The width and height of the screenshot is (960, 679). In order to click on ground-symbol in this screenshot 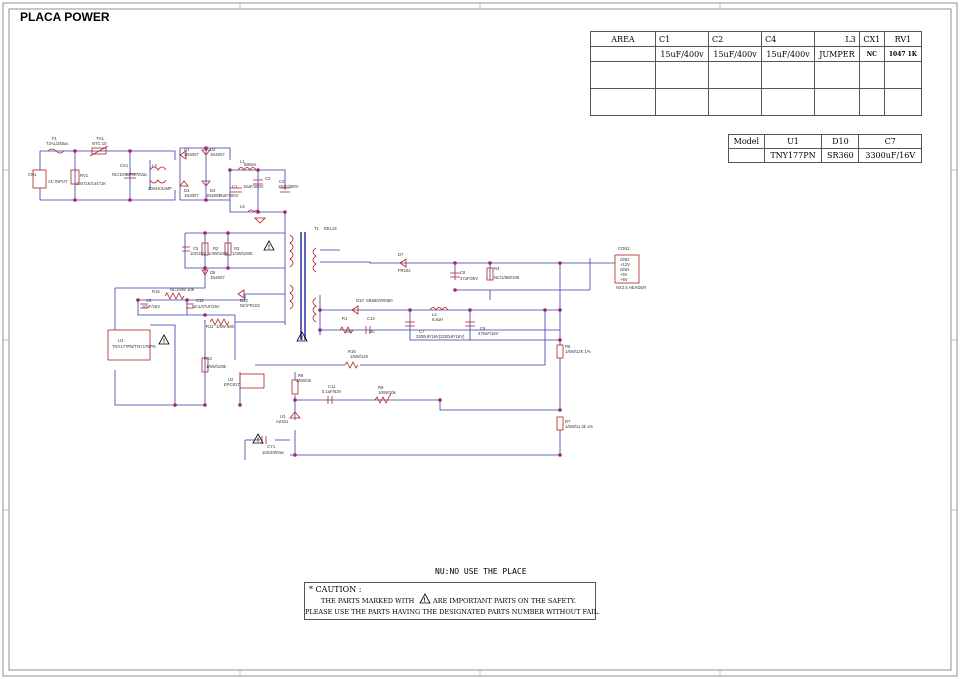, I will do `click(260, 220)`.